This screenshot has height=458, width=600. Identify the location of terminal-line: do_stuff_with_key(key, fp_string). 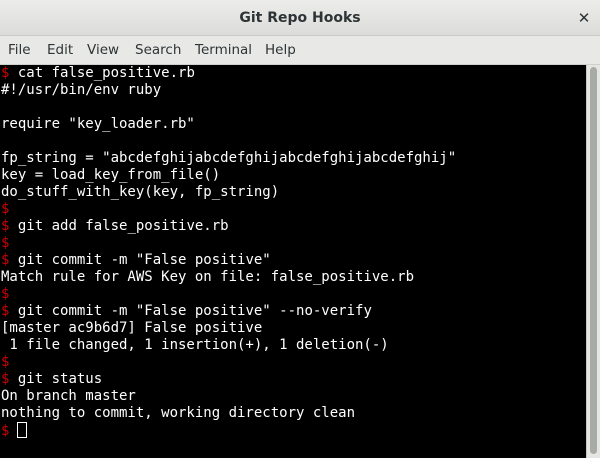
(140, 192).